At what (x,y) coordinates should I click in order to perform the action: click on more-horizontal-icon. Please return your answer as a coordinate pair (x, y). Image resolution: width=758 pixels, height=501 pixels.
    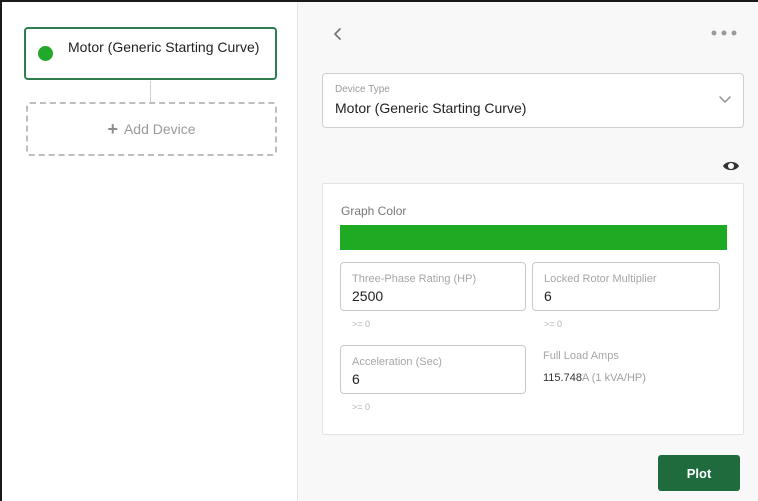
    Looking at the image, I should click on (725, 33).